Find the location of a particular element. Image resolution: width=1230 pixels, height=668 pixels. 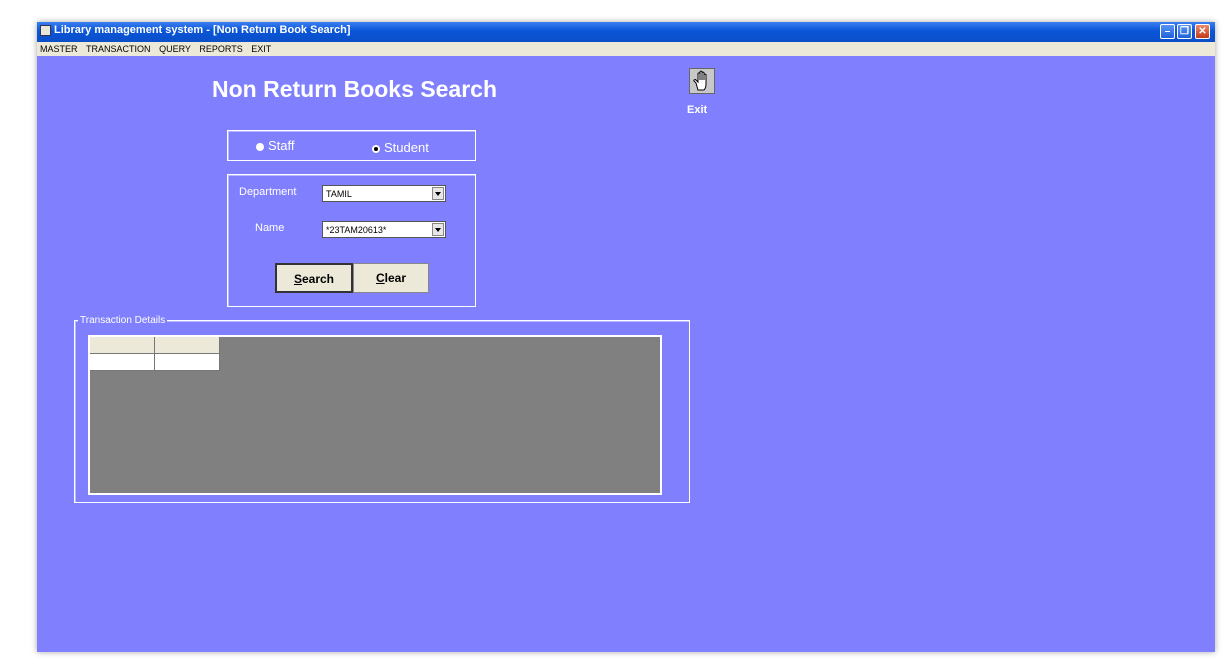

department-label: Department is located at coordinates (268, 192).